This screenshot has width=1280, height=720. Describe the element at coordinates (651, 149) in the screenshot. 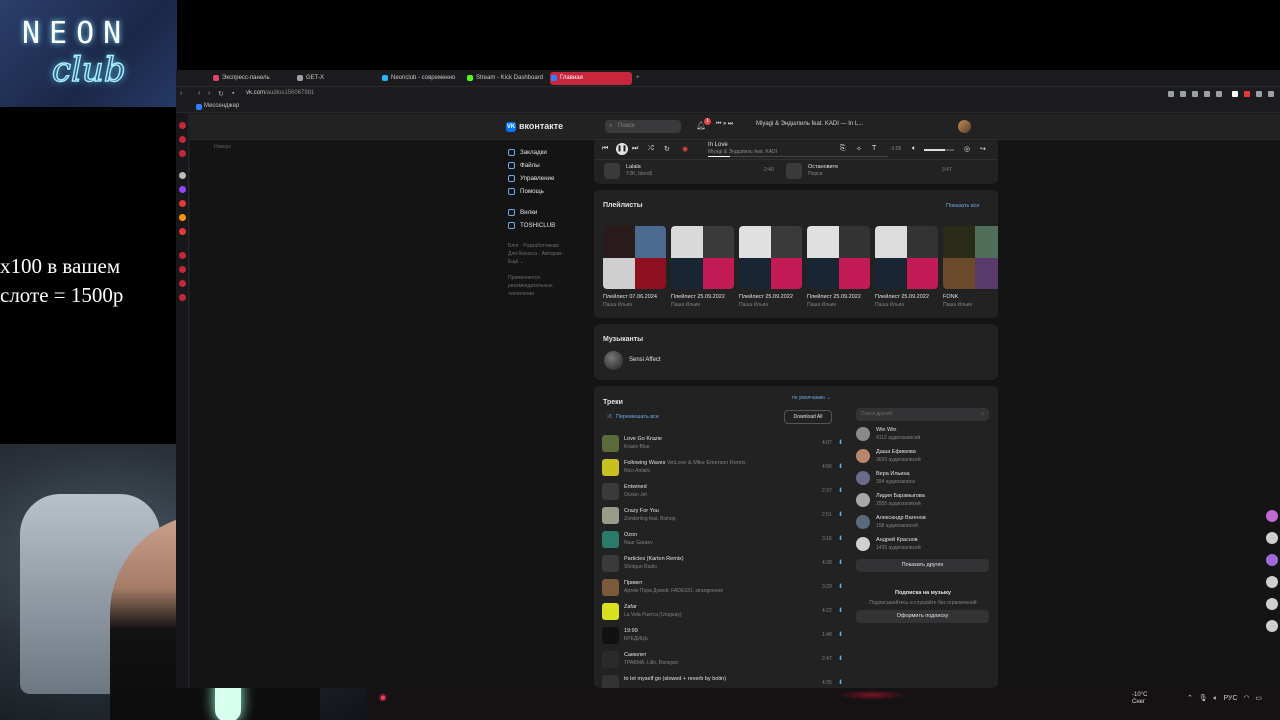

I see `shuffle-icon: ⤮` at that location.